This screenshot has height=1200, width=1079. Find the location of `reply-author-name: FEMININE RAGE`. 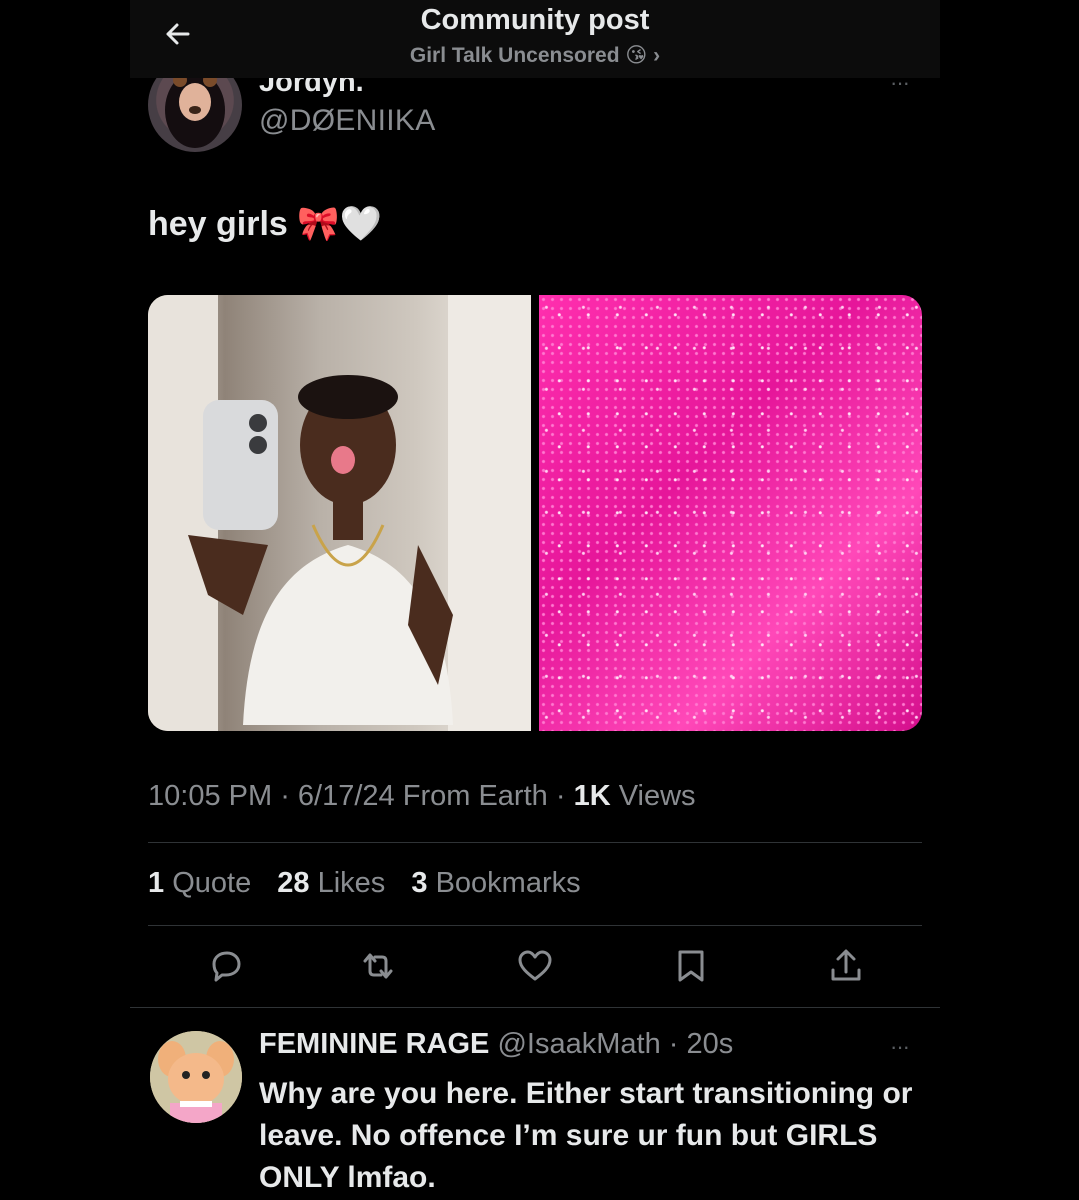

reply-author-name: FEMININE RAGE is located at coordinates (374, 1044).